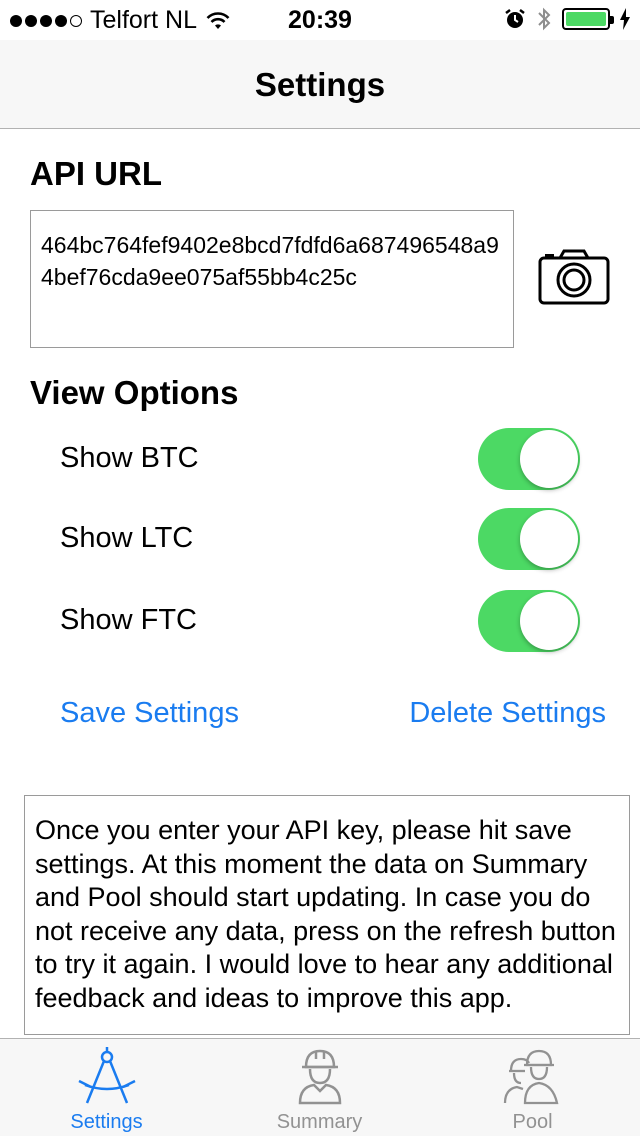 This screenshot has width=640, height=1136. What do you see at coordinates (149, 713) in the screenshot?
I see `save-settings-button: Save Settings` at bounding box center [149, 713].